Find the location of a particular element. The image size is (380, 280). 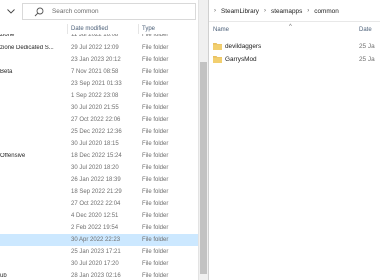

date-modified: 29 Jul 2022 12:09 is located at coordinates (95, 48).